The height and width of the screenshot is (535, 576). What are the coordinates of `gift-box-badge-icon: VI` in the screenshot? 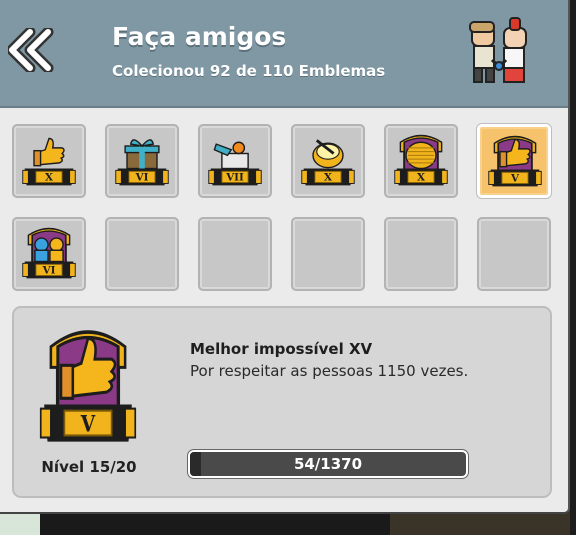 It's located at (142, 162).